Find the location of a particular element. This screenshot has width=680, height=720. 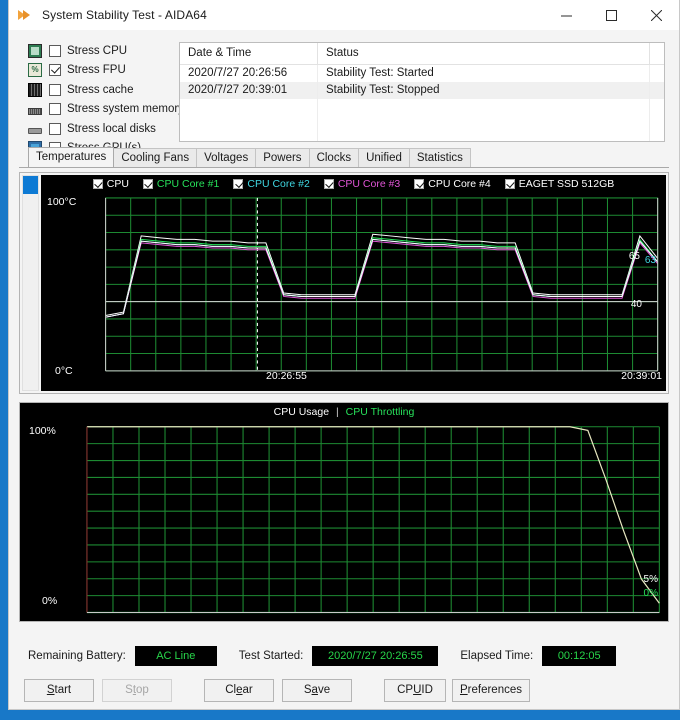

tab-voltages: Voltages is located at coordinates (226, 157).